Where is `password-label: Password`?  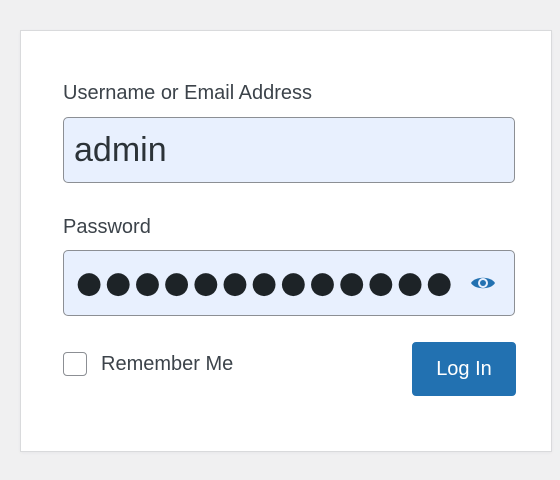 password-label: Password is located at coordinates (107, 227).